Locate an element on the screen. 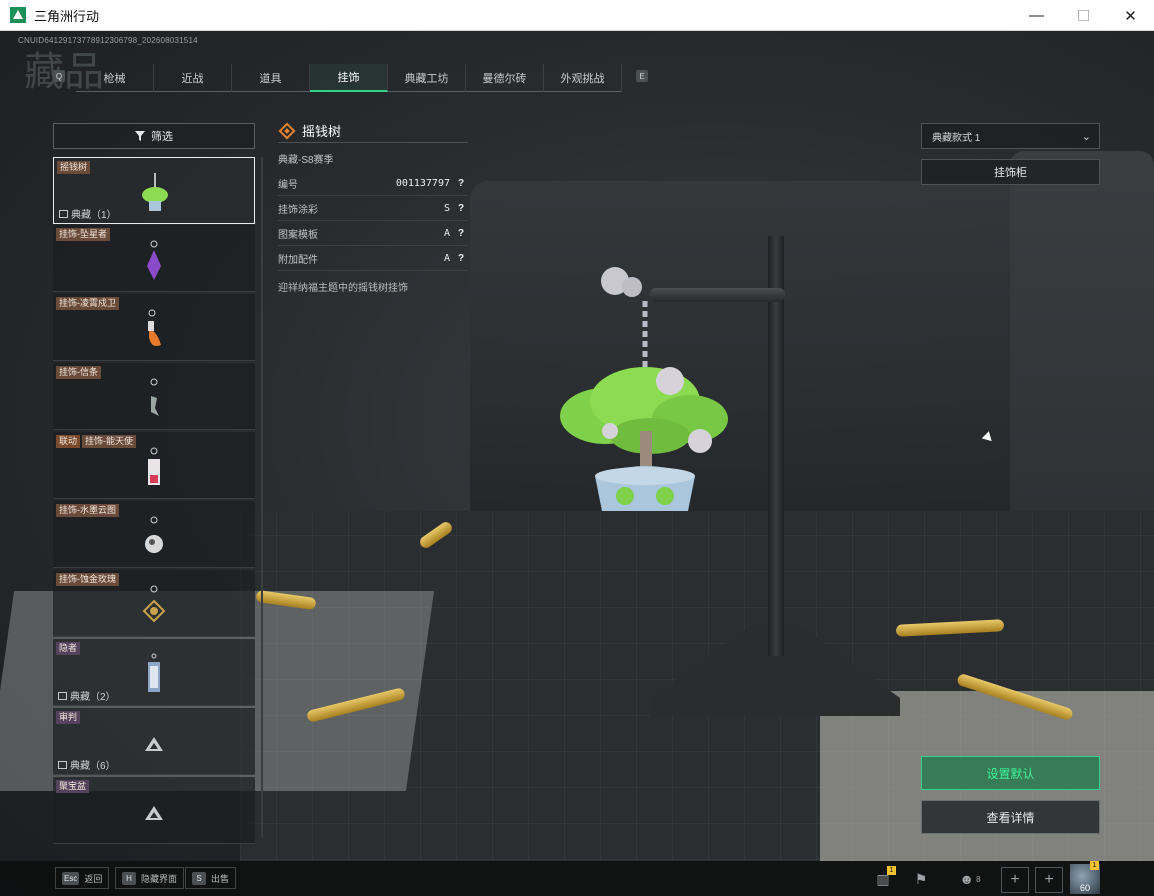  detail-value: S is located at coordinates (446, 208).